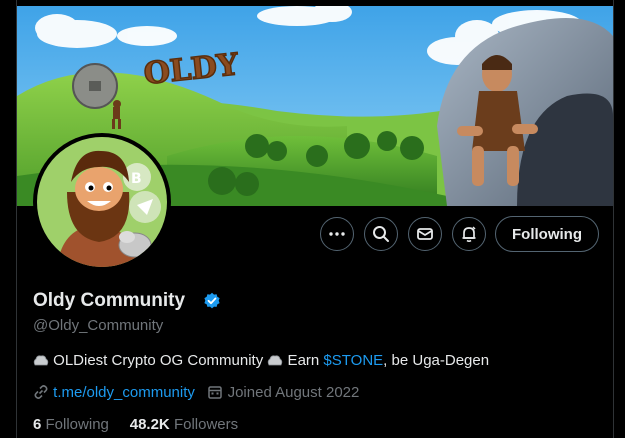 The width and height of the screenshot is (625, 438). What do you see at coordinates (196, 392) in the screenshot?
I see `profile-meta: t.me/oldy_community Joined August 2022` at bounding box center [196, 392].